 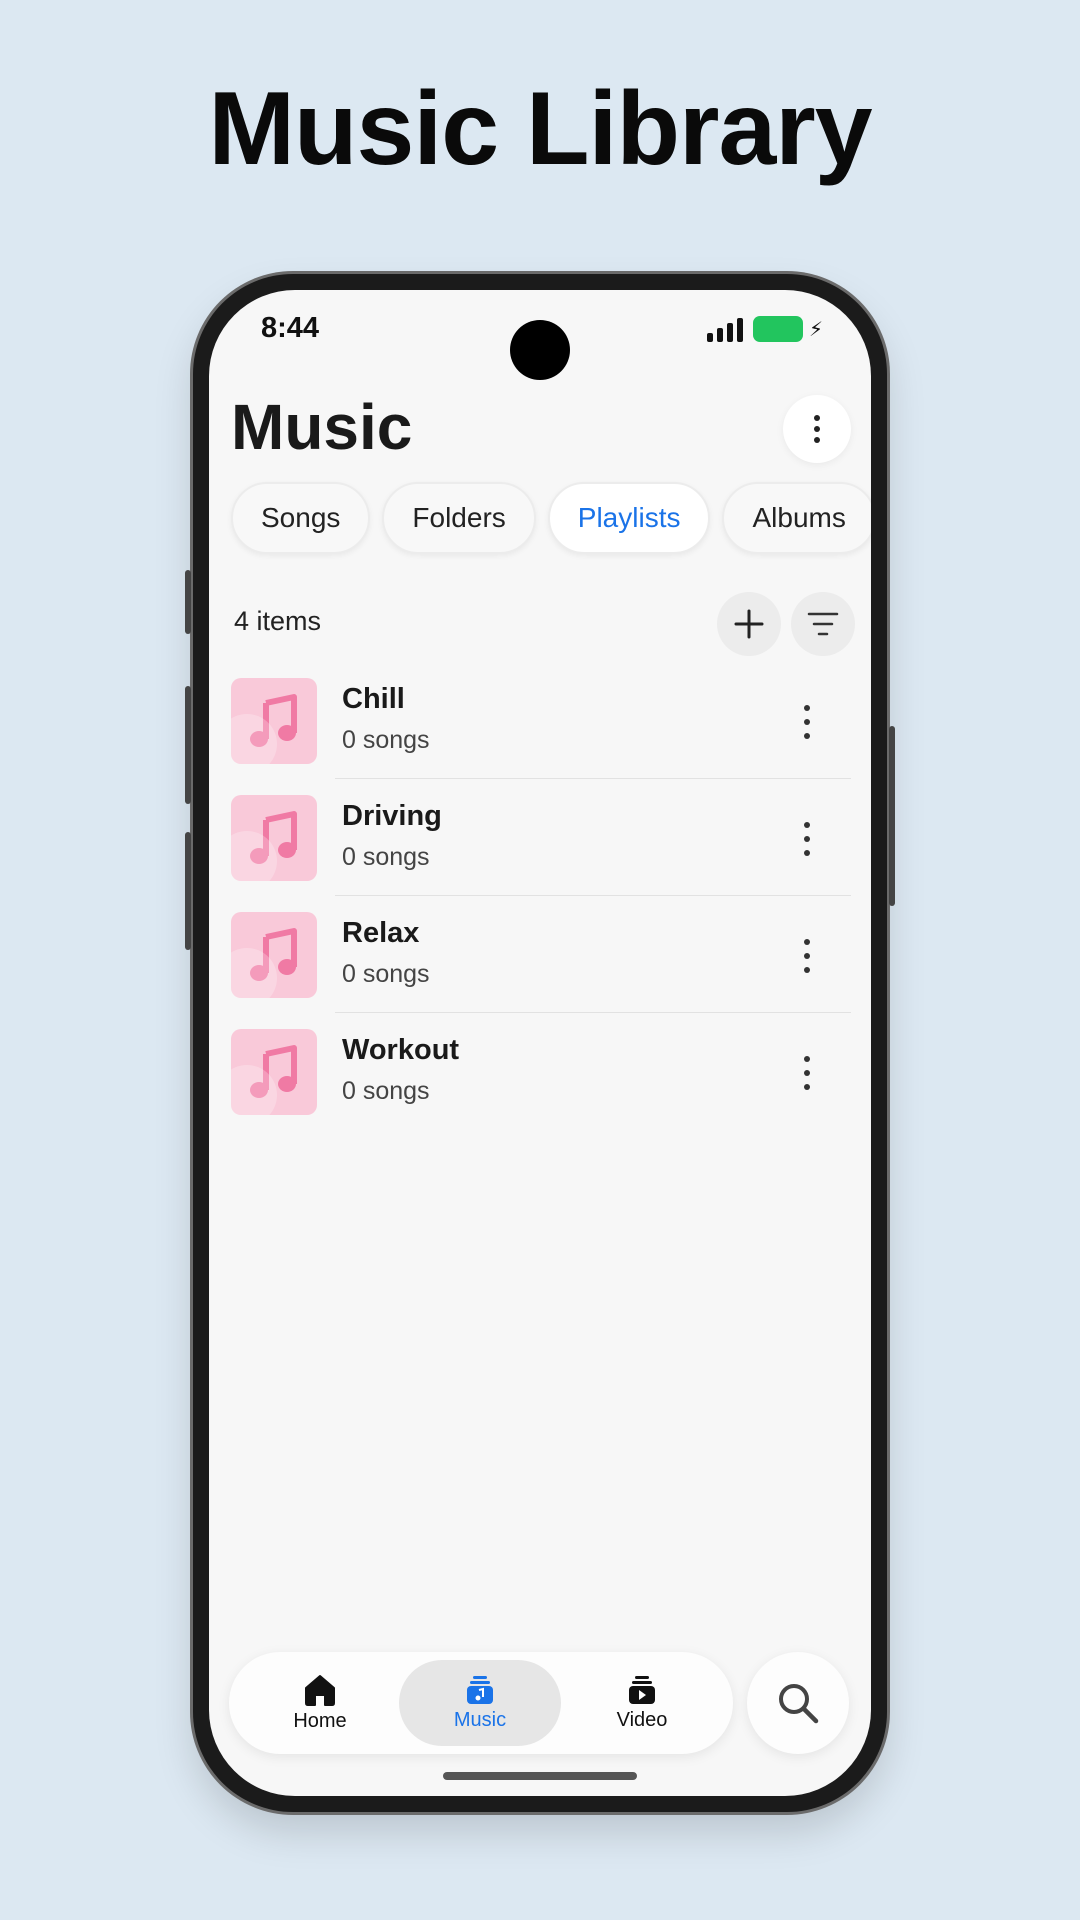 I want to click on video-library-icon, so click(x=642, y=1689).